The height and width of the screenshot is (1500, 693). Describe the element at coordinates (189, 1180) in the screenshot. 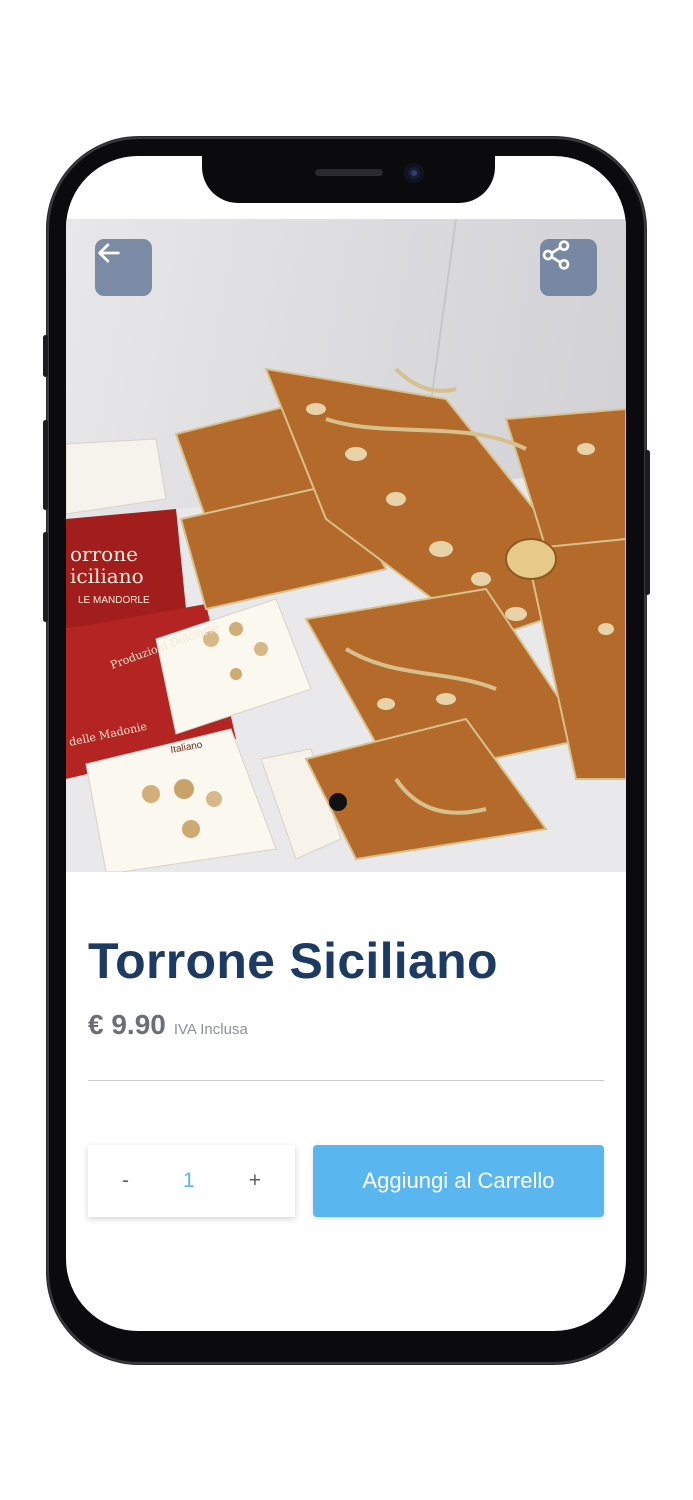

I see `quantity-value: 1` at that location.